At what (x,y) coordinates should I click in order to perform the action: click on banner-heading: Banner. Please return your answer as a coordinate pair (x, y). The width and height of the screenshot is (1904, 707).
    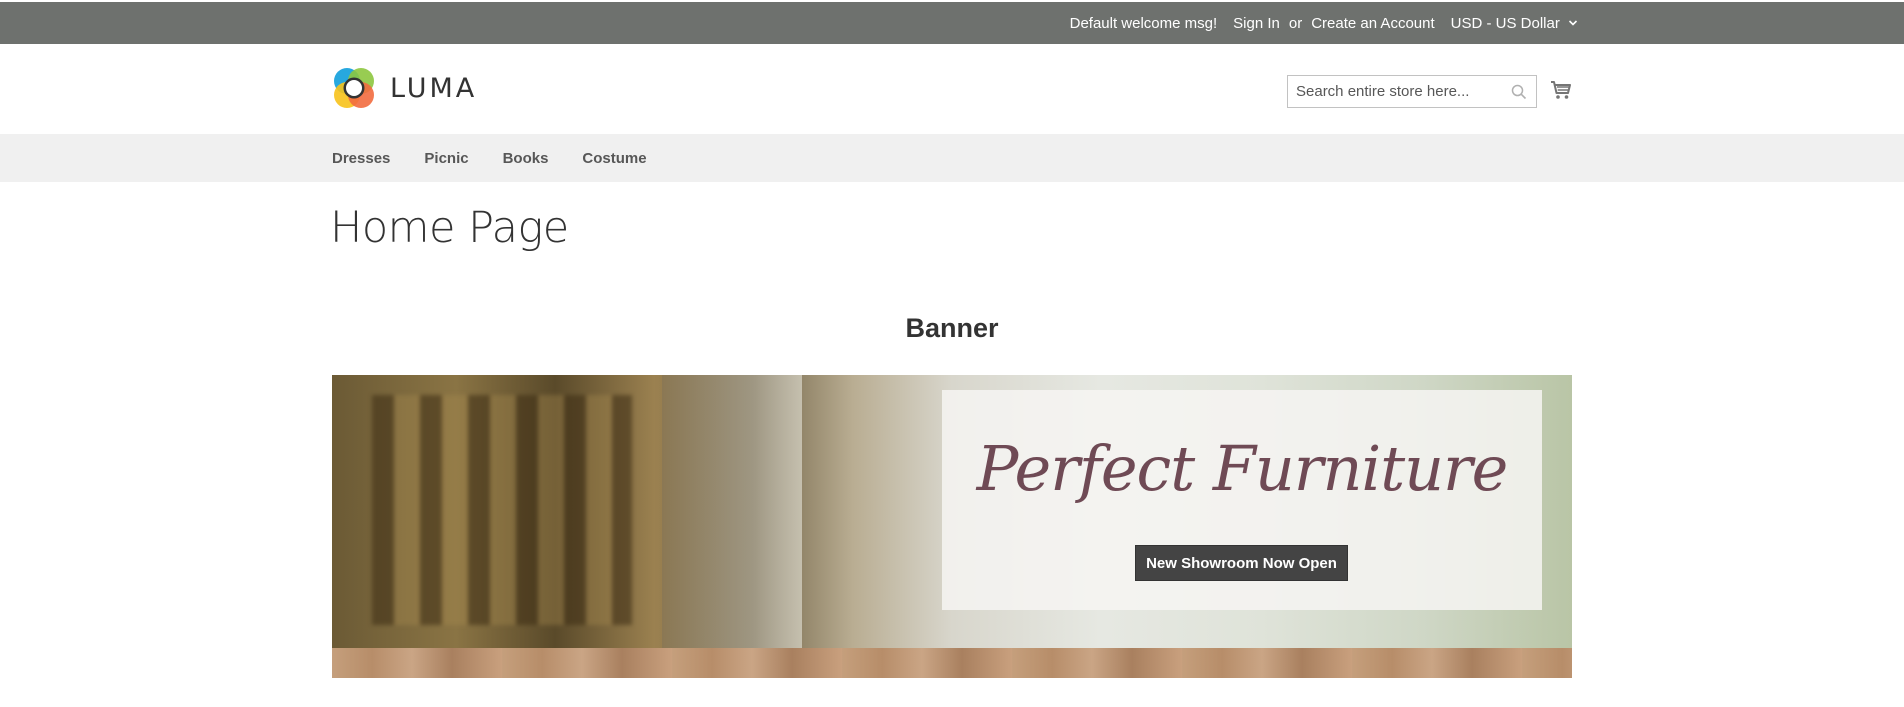
    Looking at the image, I should click on (952, 328).